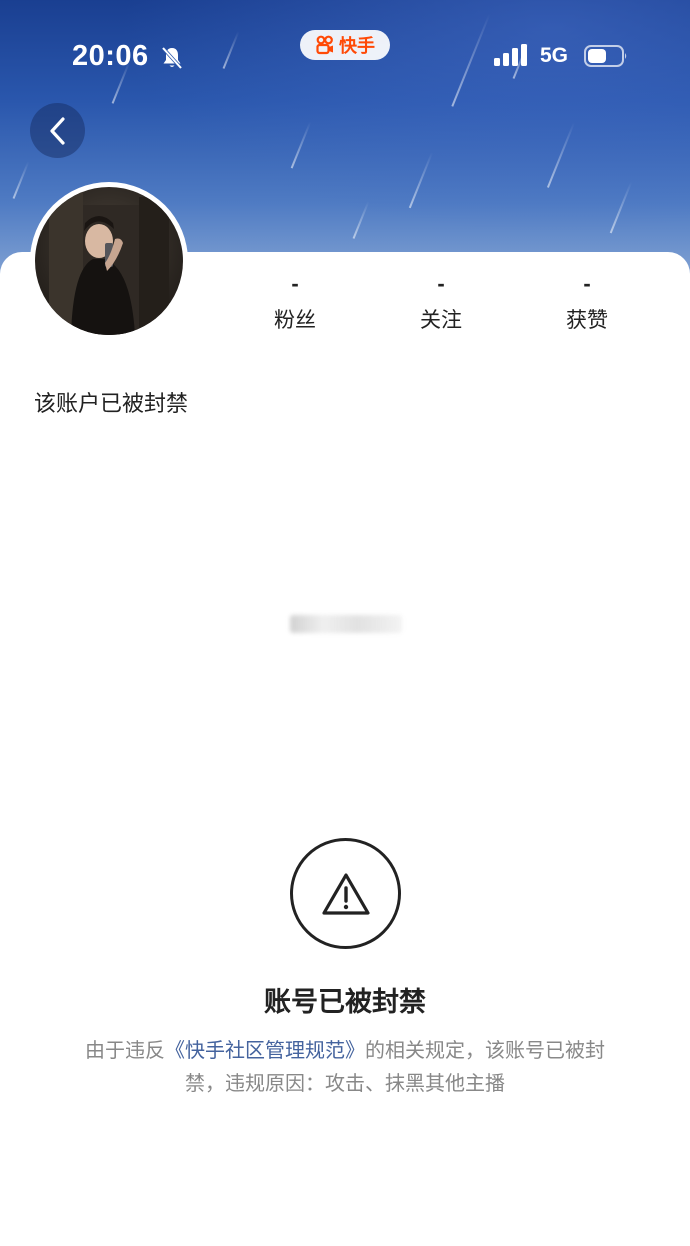  I want to click on battery-icon, so click(605, 56).